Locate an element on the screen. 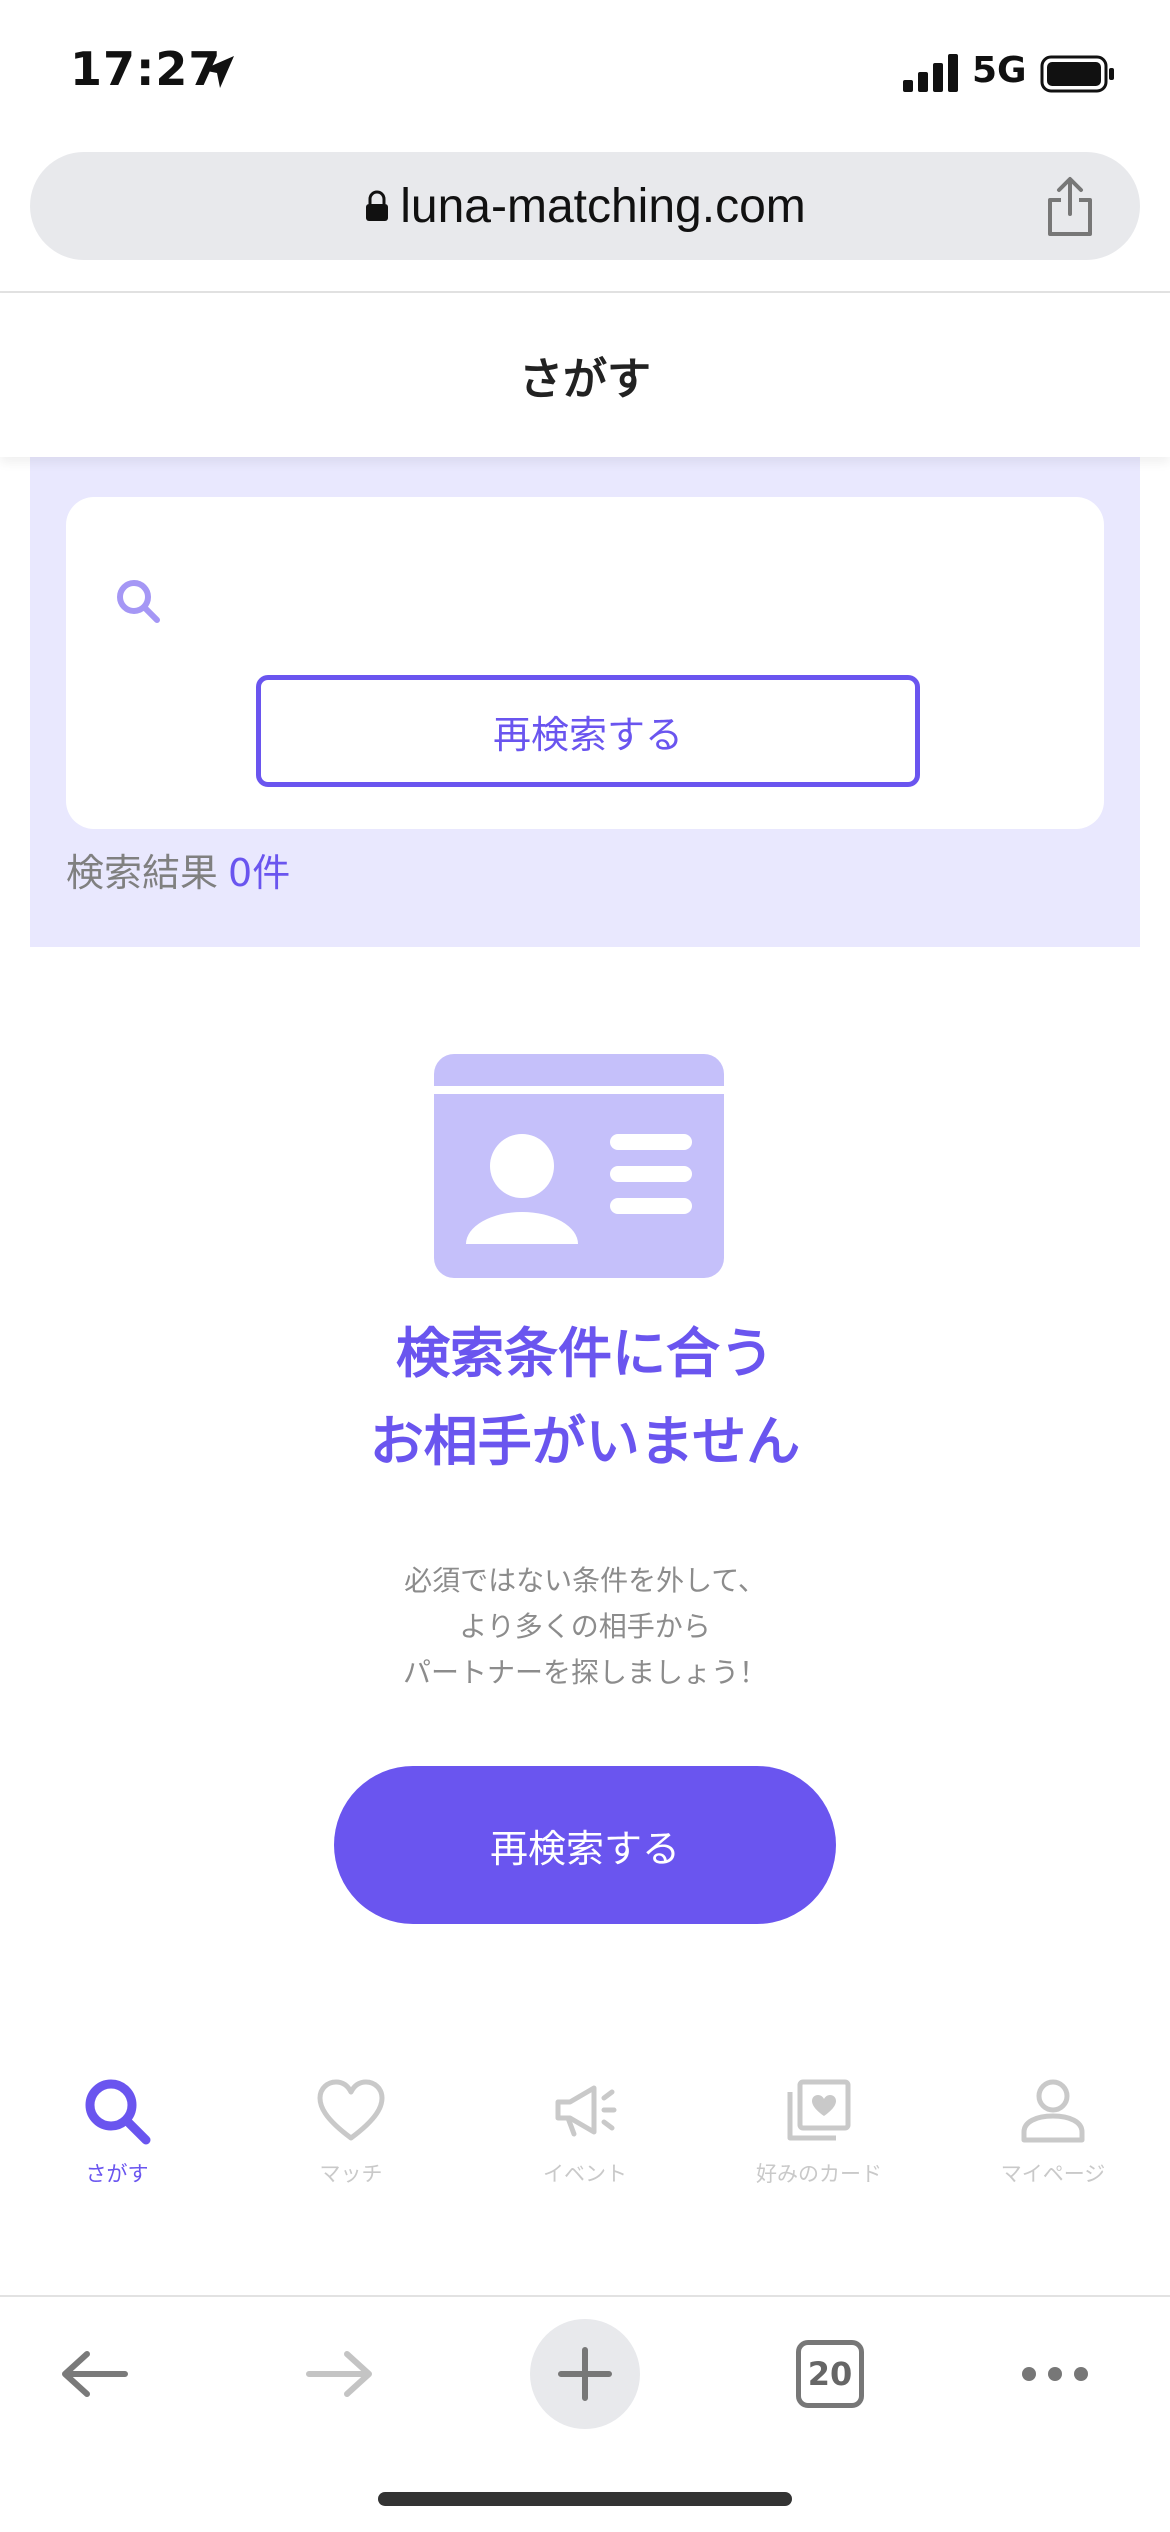  address-bar: luna-matching.com is located at coordinates (585, 206).